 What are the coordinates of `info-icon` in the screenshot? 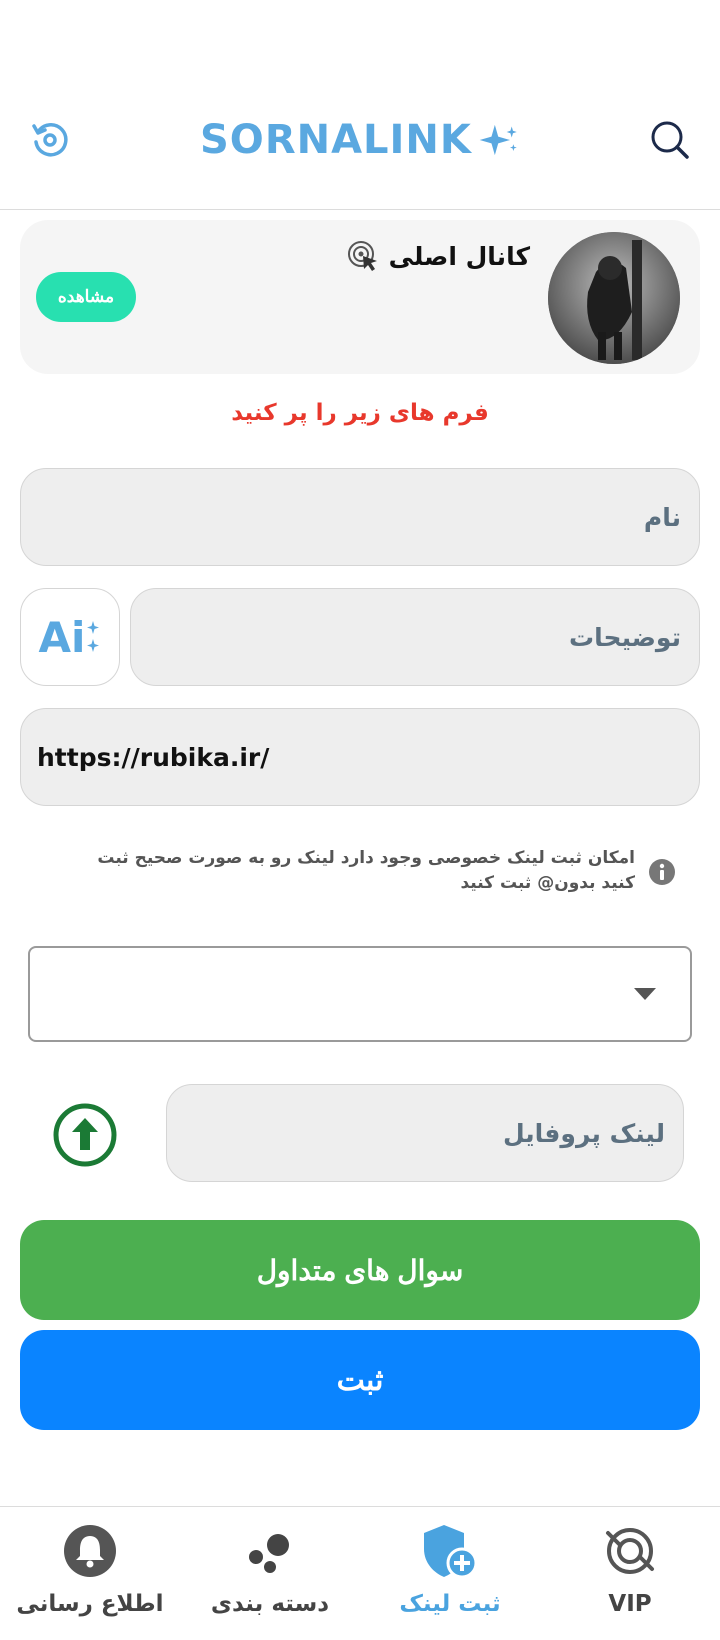 It's located at (662, 872).